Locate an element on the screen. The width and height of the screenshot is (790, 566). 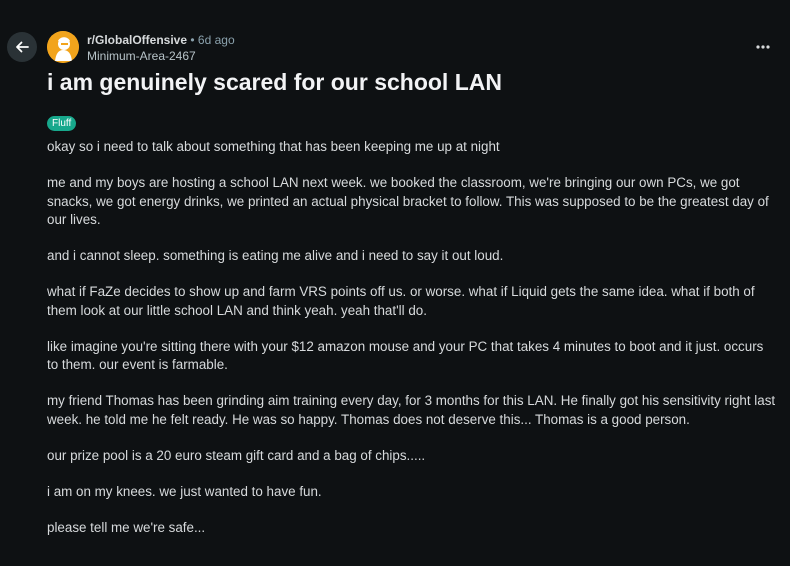
more-options-button is located at coordinates (763, 47).